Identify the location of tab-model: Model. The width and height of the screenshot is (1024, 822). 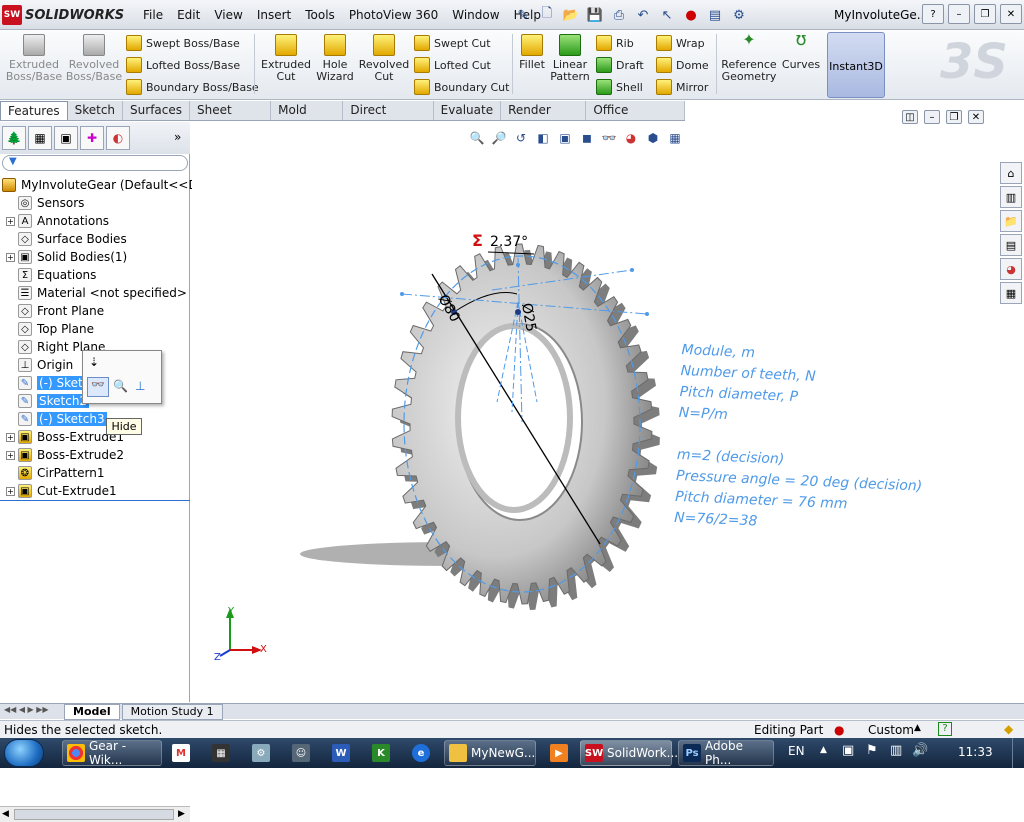
(92, 711).